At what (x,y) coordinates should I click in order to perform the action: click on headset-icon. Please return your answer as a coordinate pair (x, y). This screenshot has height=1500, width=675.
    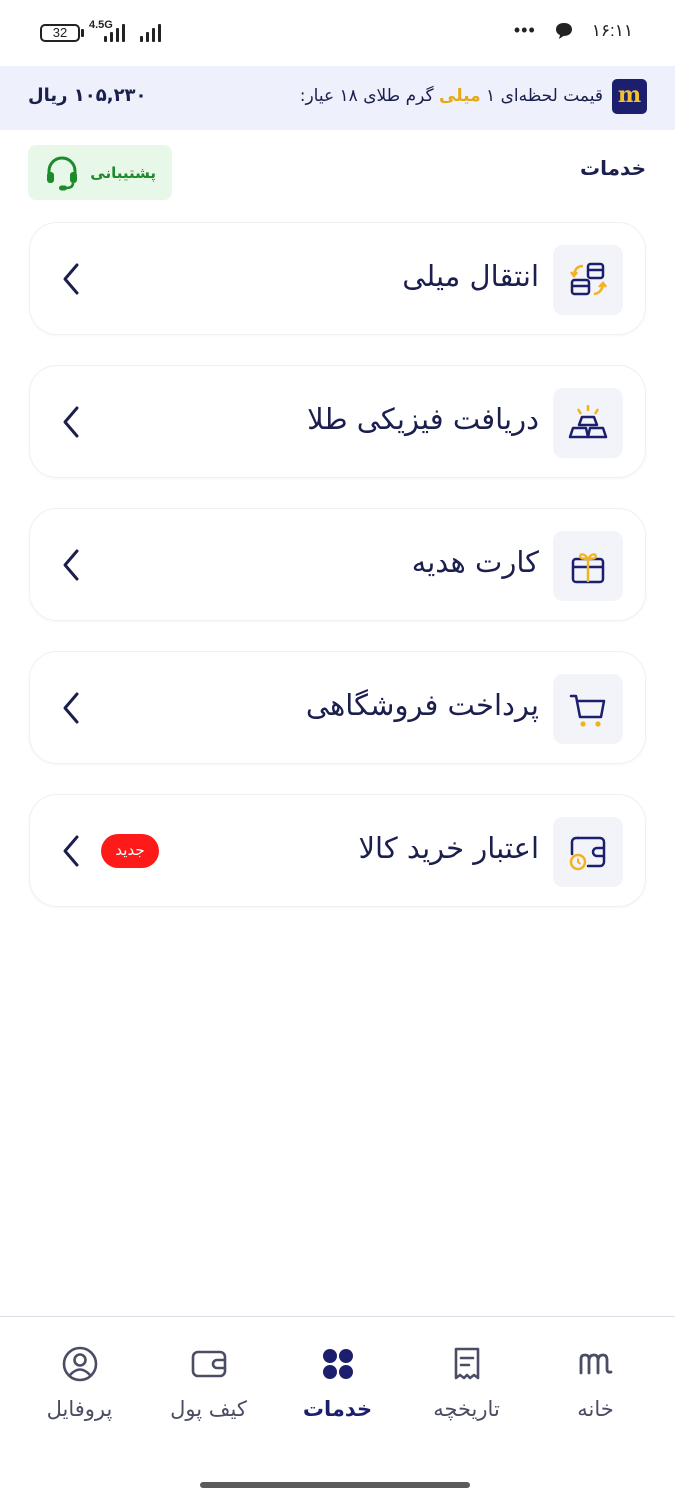
    Looking at the image, I should click on (62, 173).